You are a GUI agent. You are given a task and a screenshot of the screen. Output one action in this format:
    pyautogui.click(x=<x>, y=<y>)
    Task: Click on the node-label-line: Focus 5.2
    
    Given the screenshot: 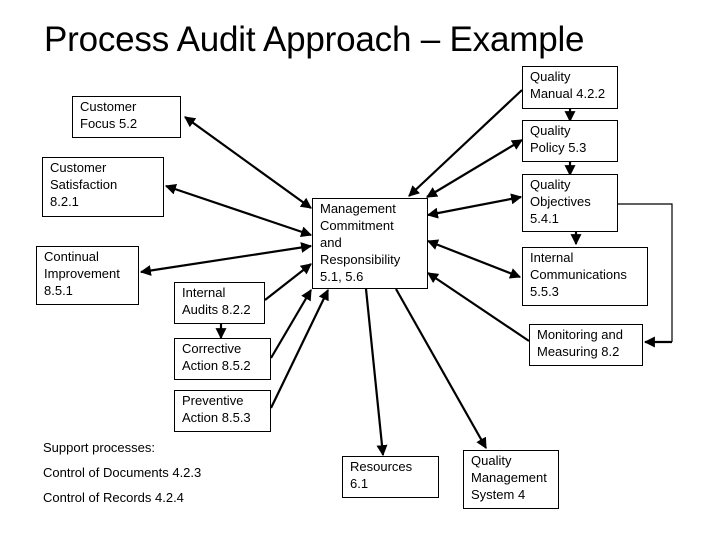 What is the action you would take?
    pyautogui.click(x=109, y=123)
    